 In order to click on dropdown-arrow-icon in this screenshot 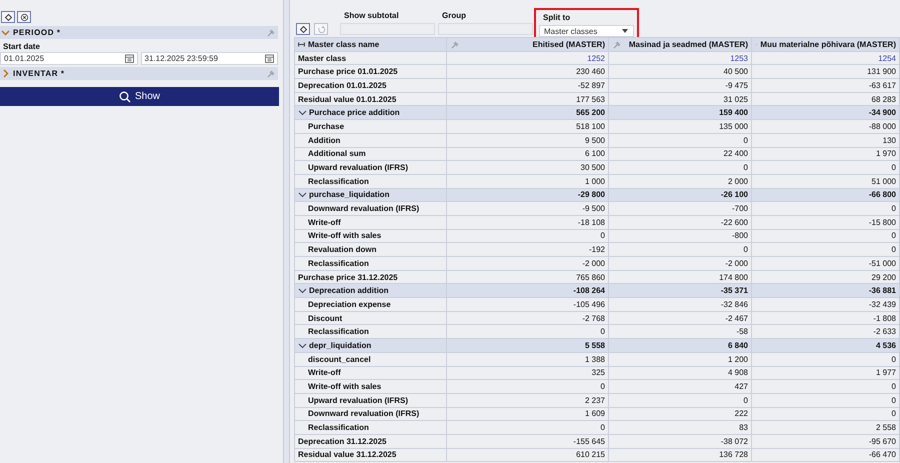, I will do `click(625, 31)`.